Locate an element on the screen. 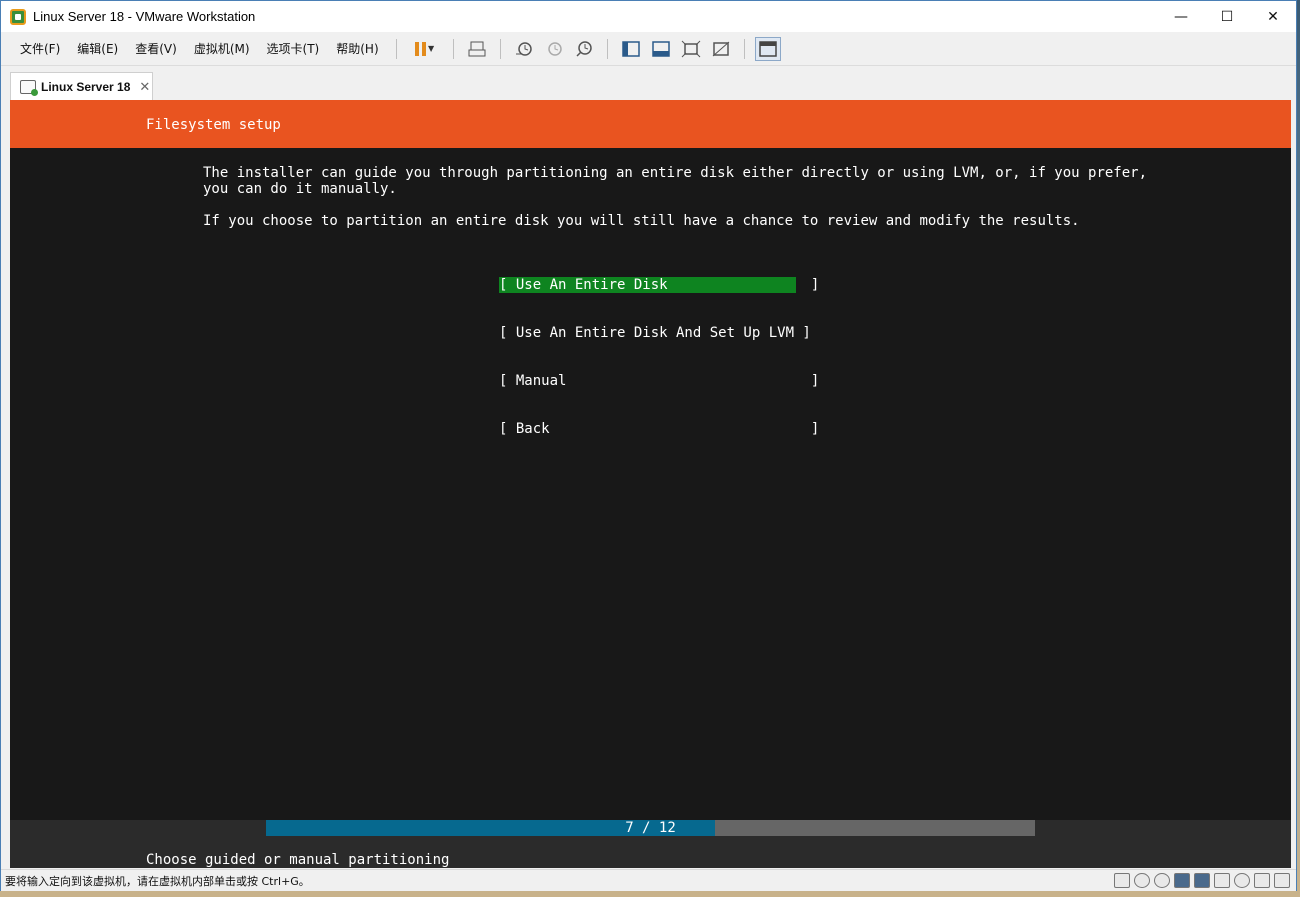 This screenshot has width=1300, height=897. library-icon is located at coordinates (630, 48).